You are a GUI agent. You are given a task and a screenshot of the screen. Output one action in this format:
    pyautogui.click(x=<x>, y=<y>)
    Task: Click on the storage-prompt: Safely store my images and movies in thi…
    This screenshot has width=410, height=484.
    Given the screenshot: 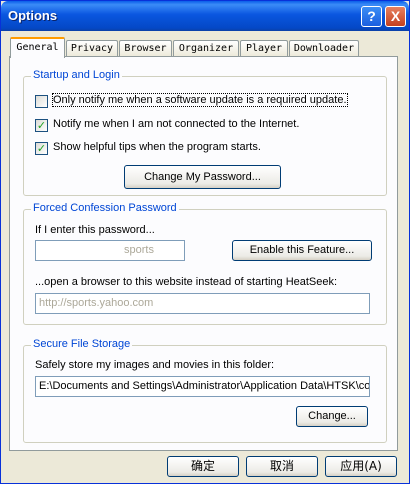 What is the action you would take?
    pyautogui.click(x=155, y=365)
    